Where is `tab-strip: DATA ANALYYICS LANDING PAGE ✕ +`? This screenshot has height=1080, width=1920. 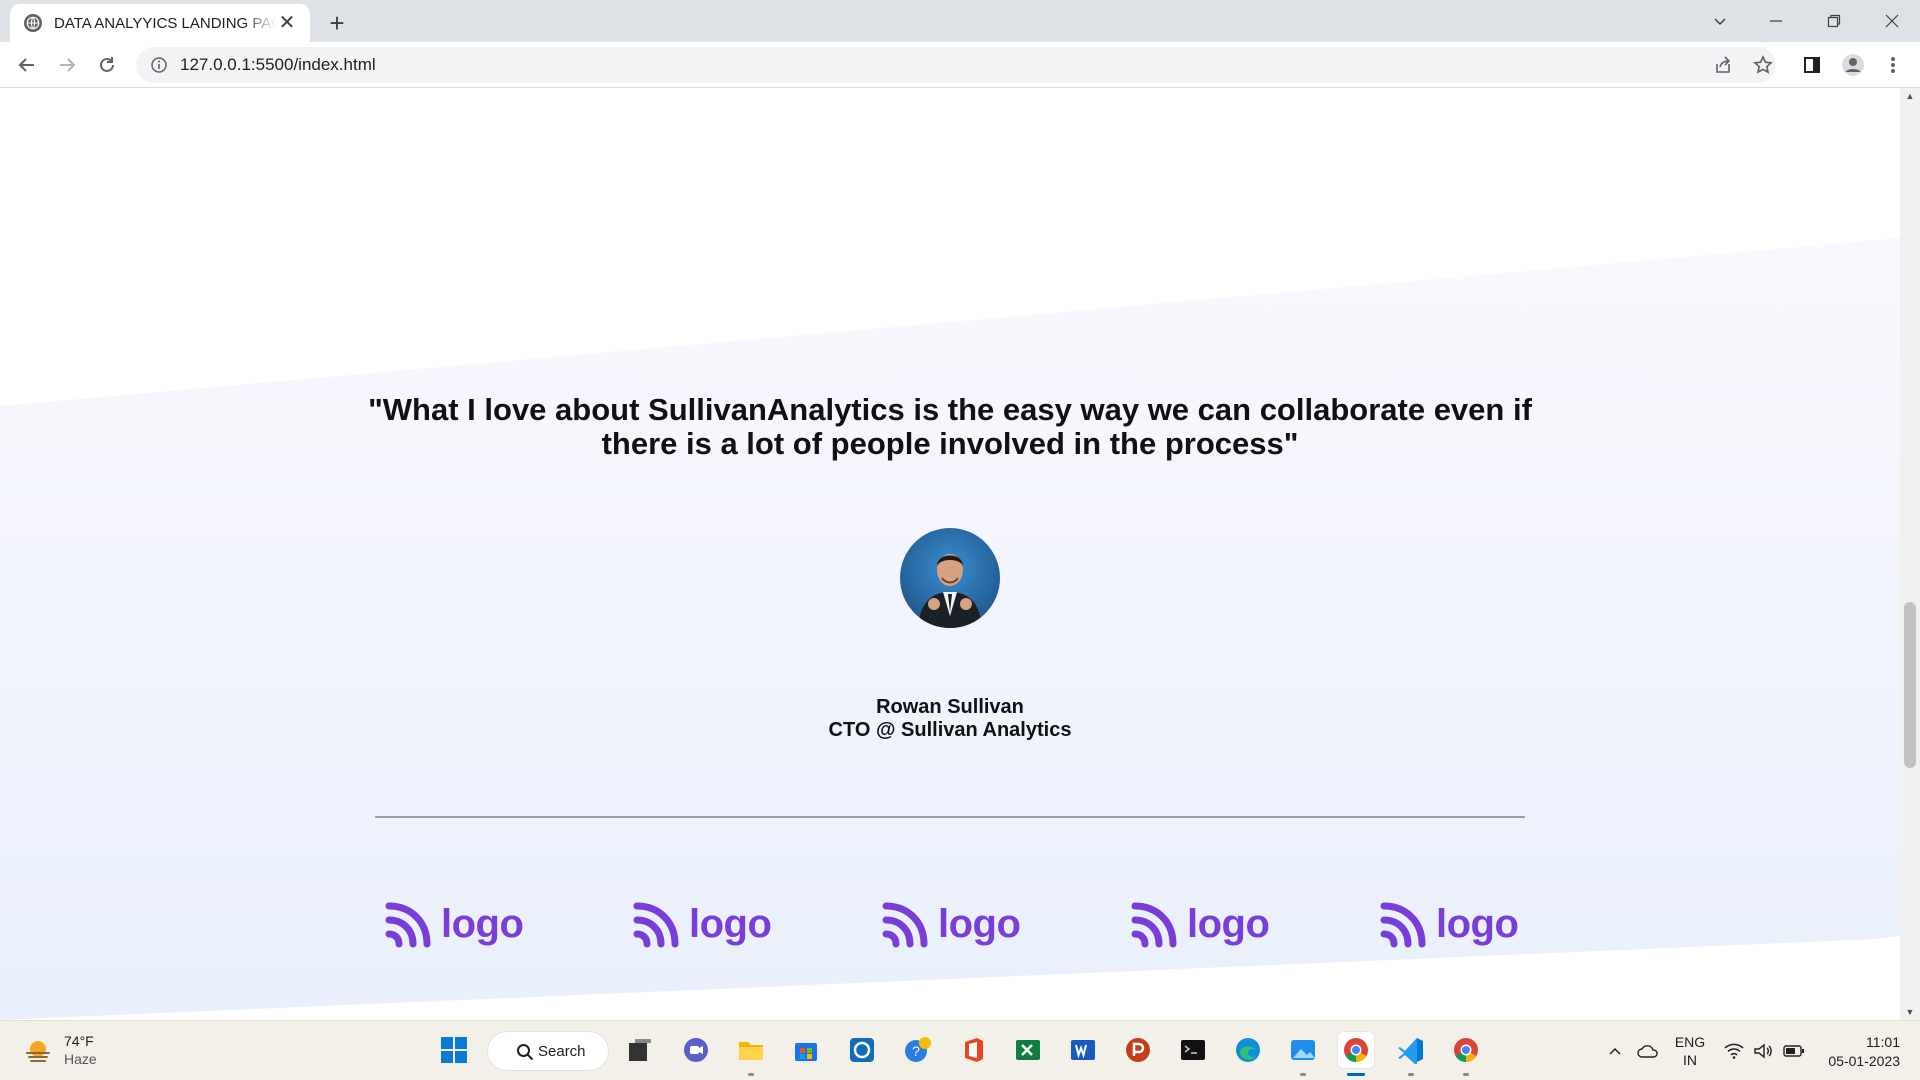
tab-strip: DATA ANALYYICS LANDING PAGE ✕ + is located at coordinates (960, 21).